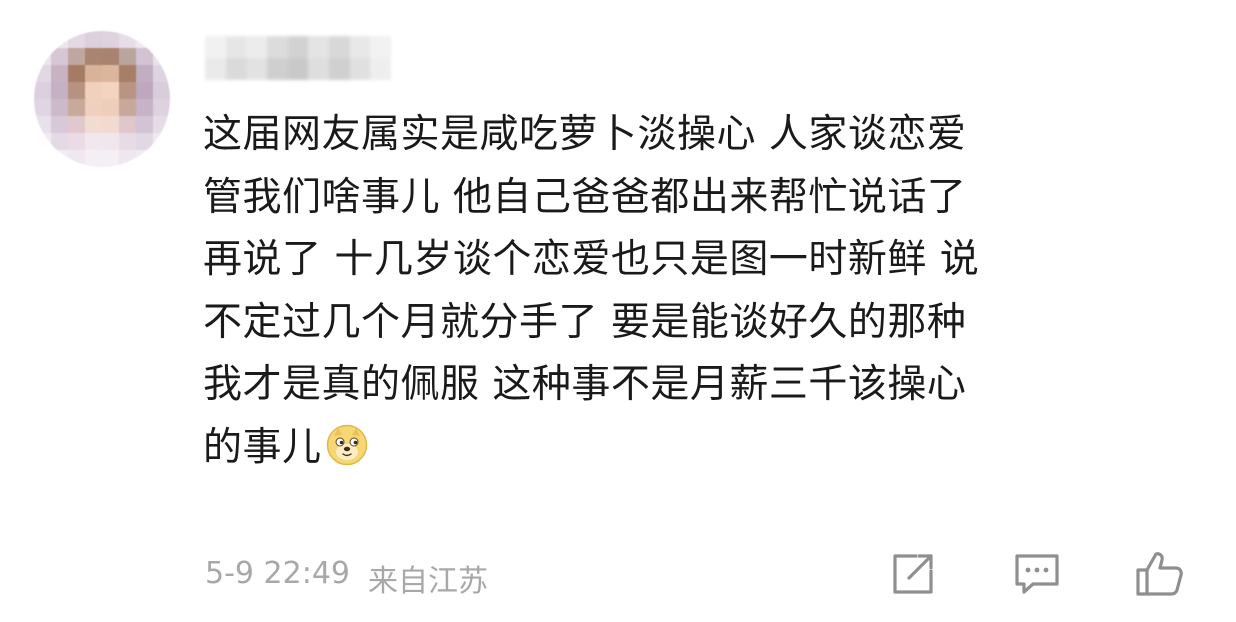 The width and height of the screenshot is (1236, 622). I want to click on comment-line: 再说了 十几岁谈个恋爱也只是图一时新鲜 说, so click(591, 259).